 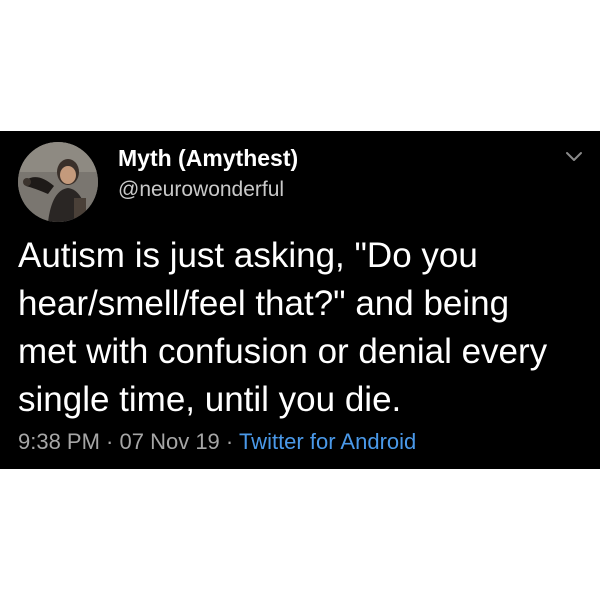 What do you see at coordinates (210, 399) in the screenshot?
I see `tweet-text-line: single time, until you die.` at bounding box center [210, 399].